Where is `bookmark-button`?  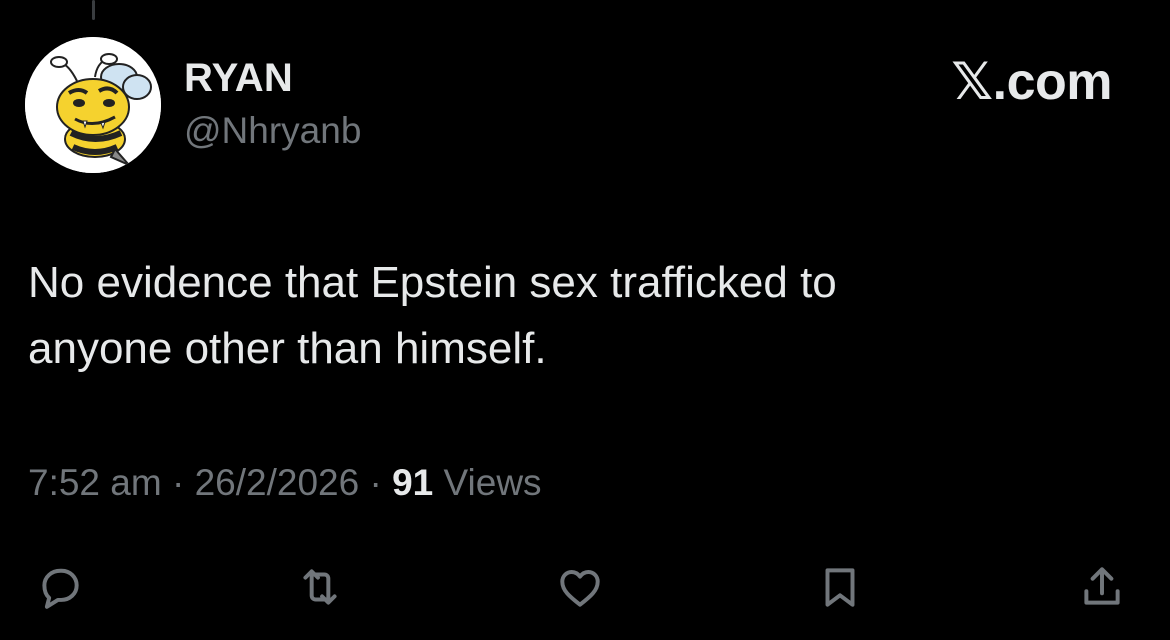
bookmark-button is located at coordinates (840, 587).